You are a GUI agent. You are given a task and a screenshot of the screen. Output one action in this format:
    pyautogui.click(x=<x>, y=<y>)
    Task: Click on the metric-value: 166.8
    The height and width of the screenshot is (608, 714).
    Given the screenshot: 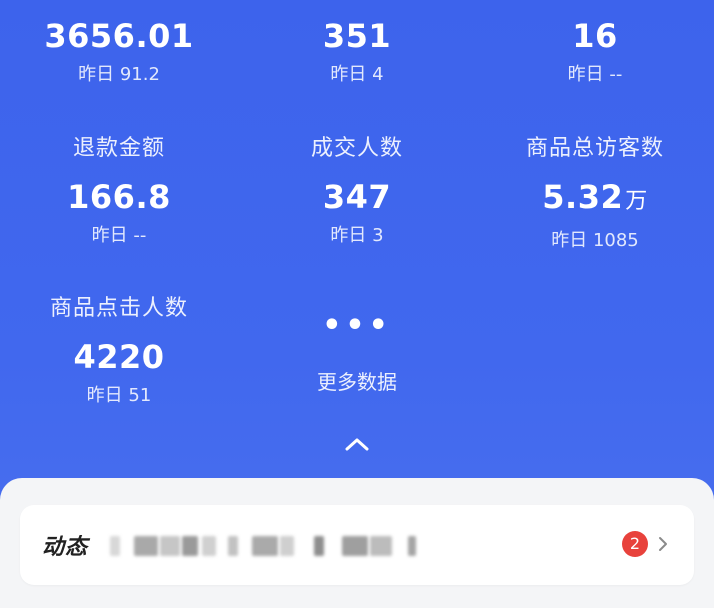 What is the action you would take?
    pyautogui.click(x=119, y=197)
    